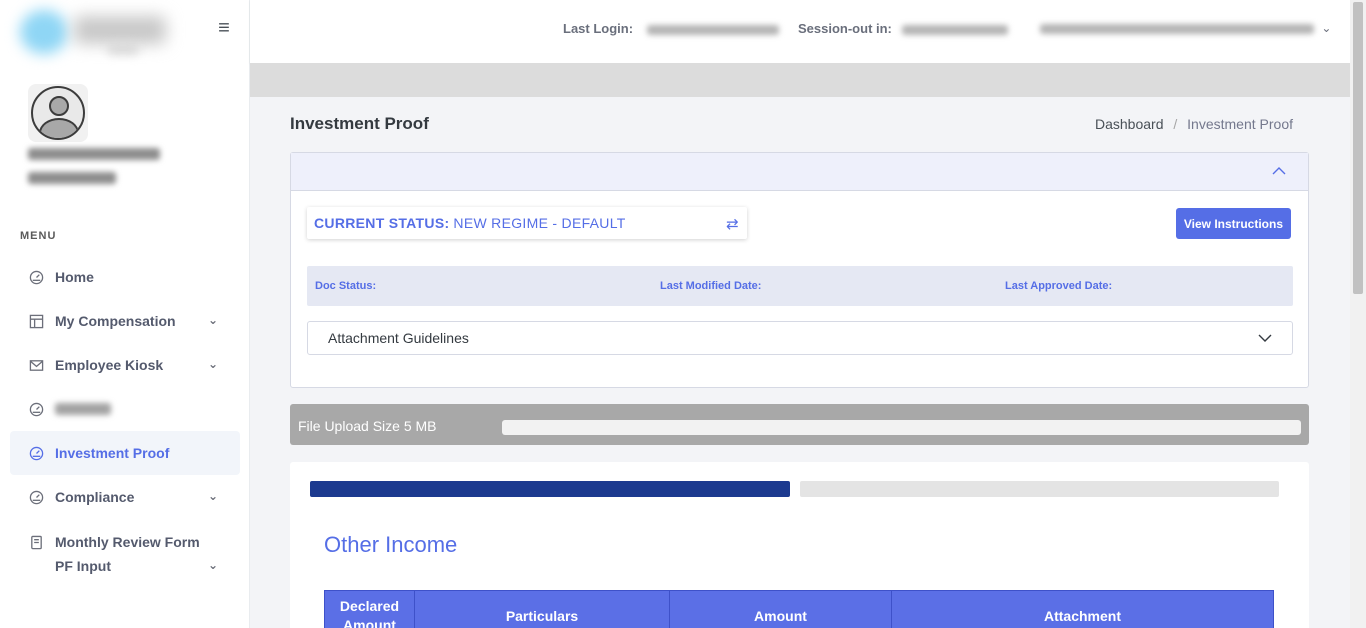 The image size is (1366, 628). I want to click on column-header: Particulars, so click(542, 609).